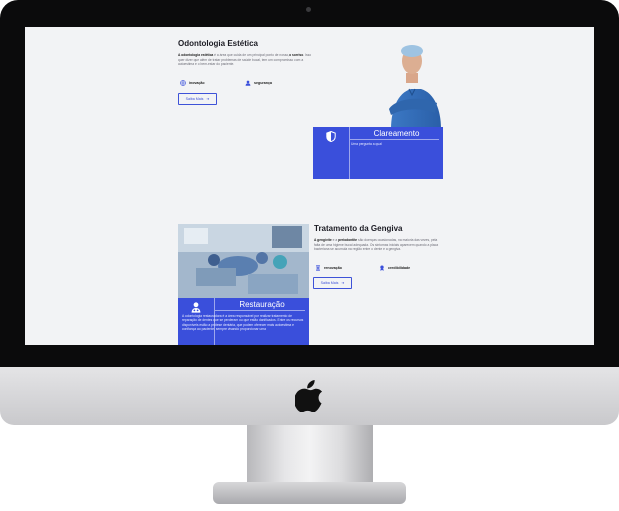 The width and height of the screenshot is (619, 511). I want to click on paragraph-bold: o sorriso, so click(296, 55).